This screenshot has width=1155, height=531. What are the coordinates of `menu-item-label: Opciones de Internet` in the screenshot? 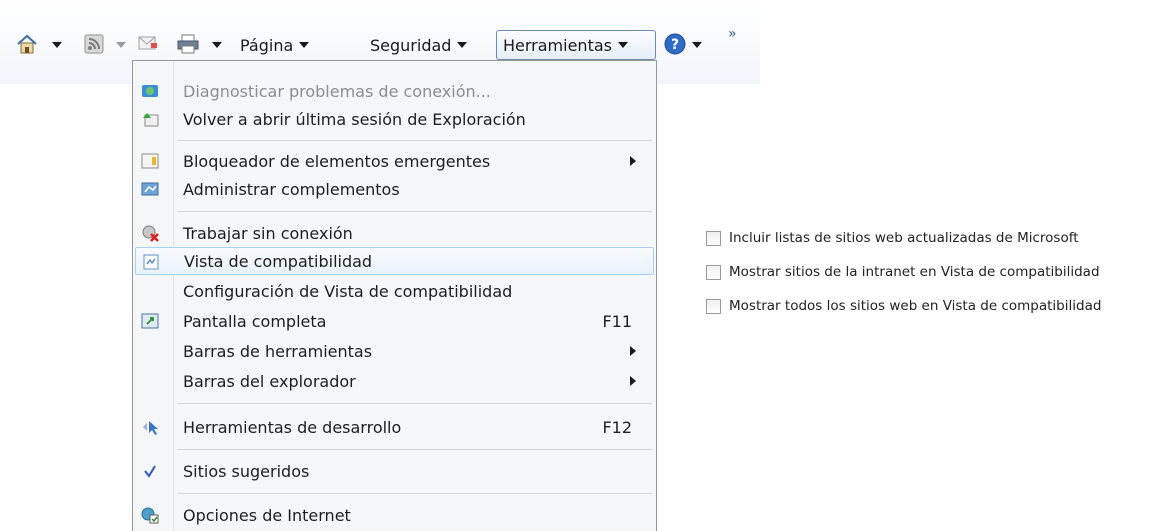 It's located at (267, 515).